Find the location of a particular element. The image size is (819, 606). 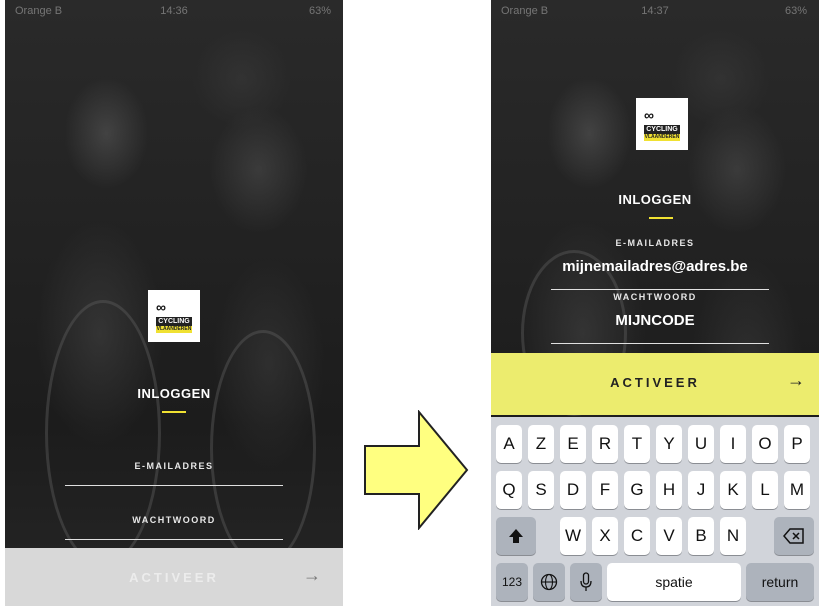

backspace-icon is located at coordinates (793, 536).